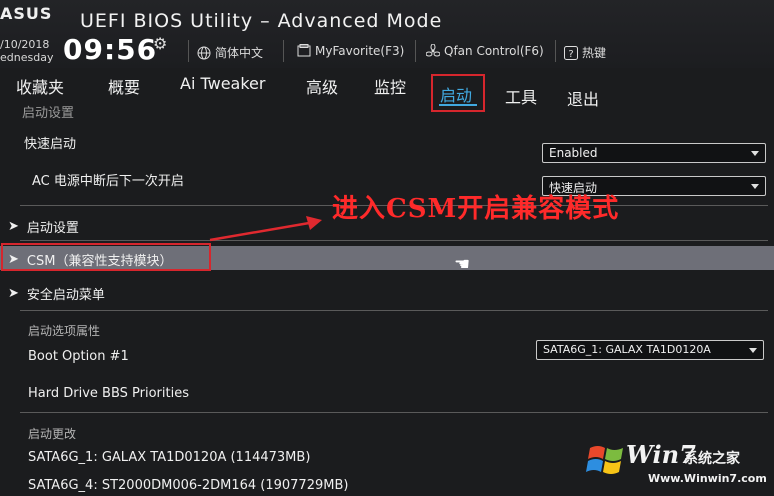 Image resolution: width=774 pixels, height=496 pixels. Describe the element at coordinates (40, 86) in the screenshot. I see `tab-favorites: 收藏夹` at that location.